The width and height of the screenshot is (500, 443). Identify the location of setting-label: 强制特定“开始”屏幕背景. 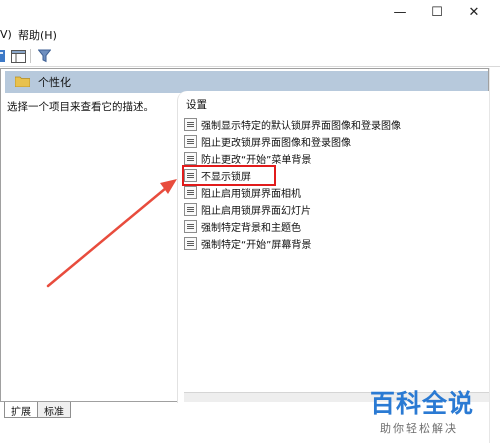
(256, 245).